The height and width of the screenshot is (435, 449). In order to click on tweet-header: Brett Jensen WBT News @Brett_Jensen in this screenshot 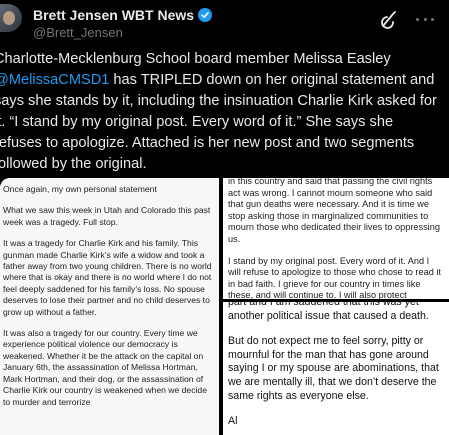, I will do `click(224, 22)`.